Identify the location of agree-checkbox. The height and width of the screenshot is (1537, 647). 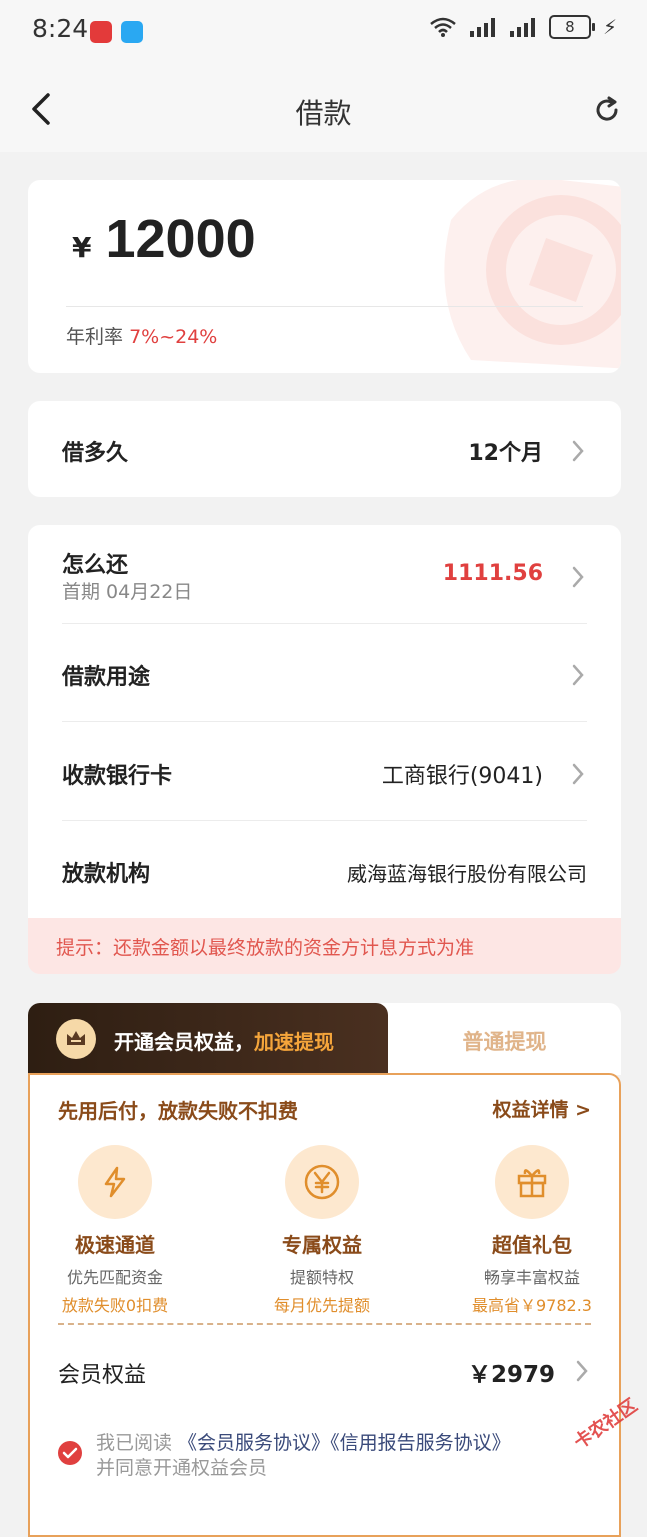
(70, 1453).